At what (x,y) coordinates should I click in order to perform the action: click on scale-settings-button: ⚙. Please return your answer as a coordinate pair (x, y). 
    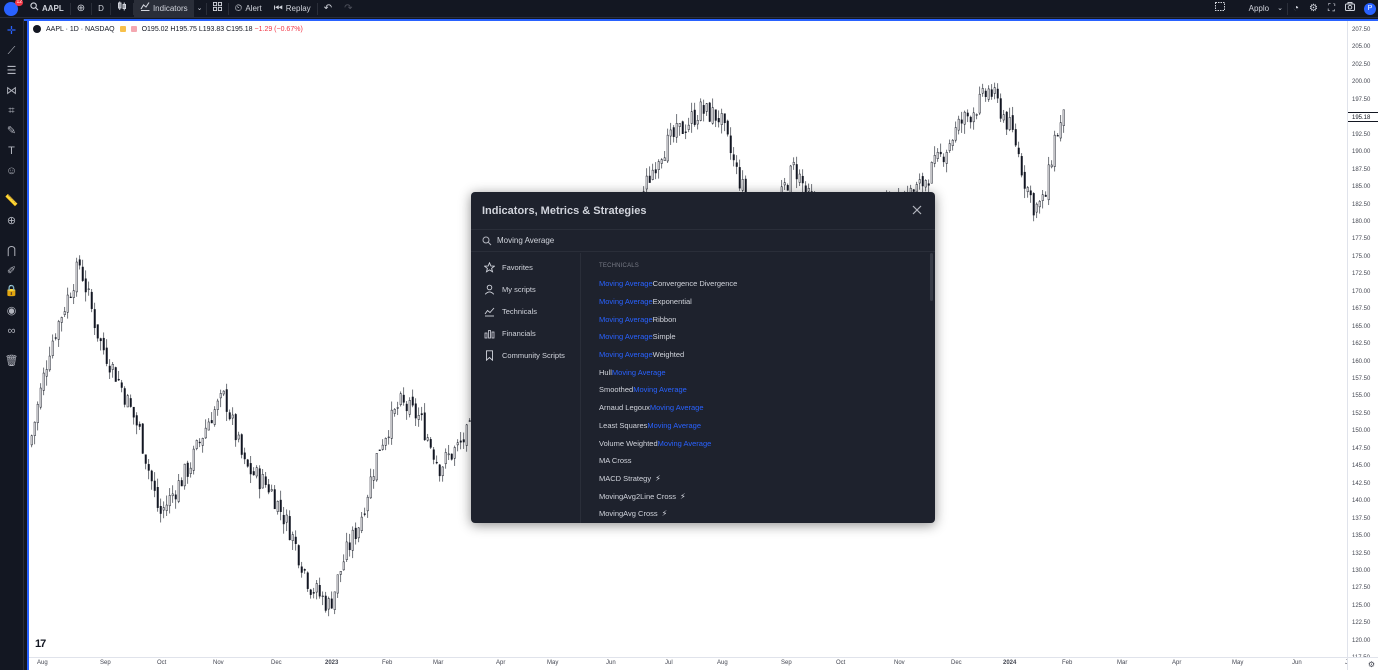
    Looking at the image, I should click on (1362, 663).